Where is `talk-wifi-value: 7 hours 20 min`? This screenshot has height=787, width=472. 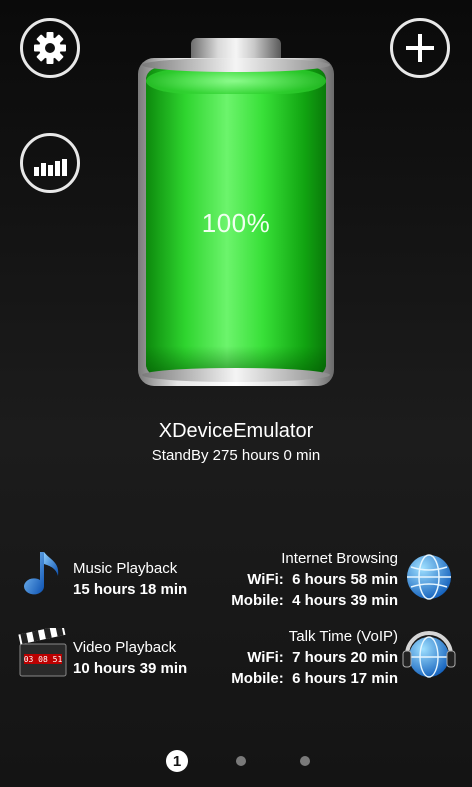
talk-wifi-value: 7 hours 20 min is located at coordinates (345, 657).